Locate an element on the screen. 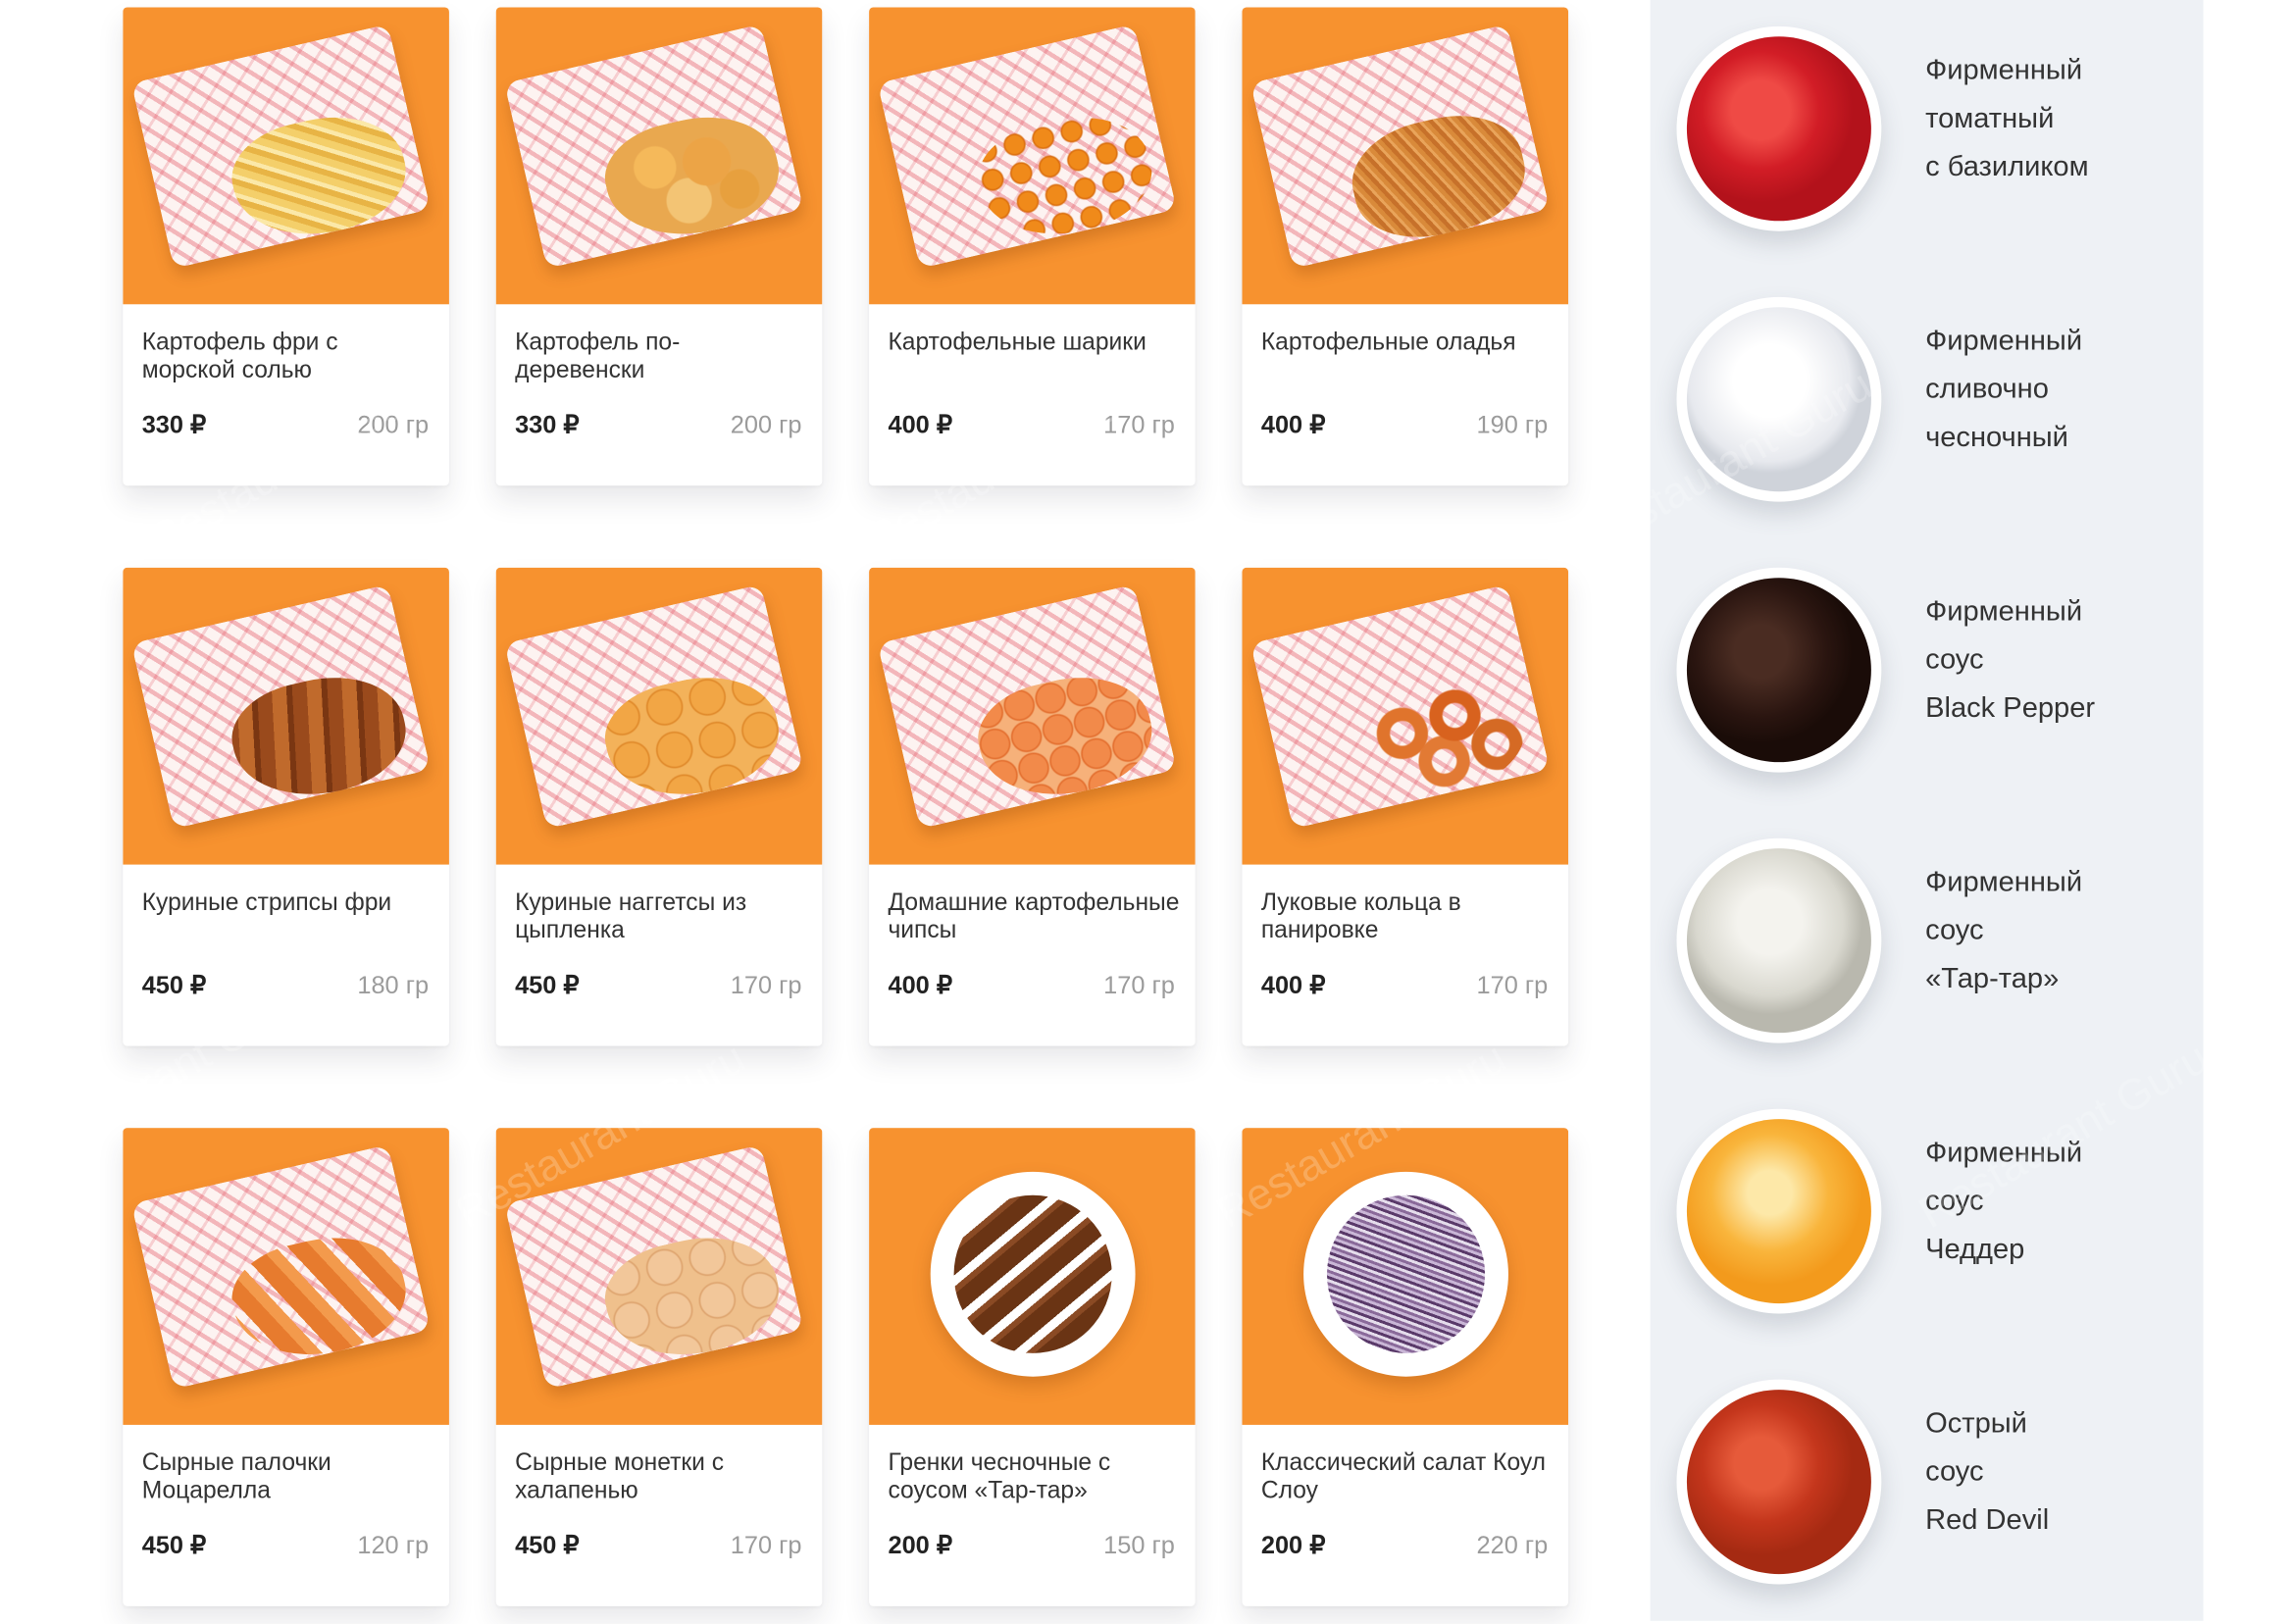 The height and width of the screenshot is (1624, 2294). sauce-name-line: чесночный is located at coordinates (1996, 437).